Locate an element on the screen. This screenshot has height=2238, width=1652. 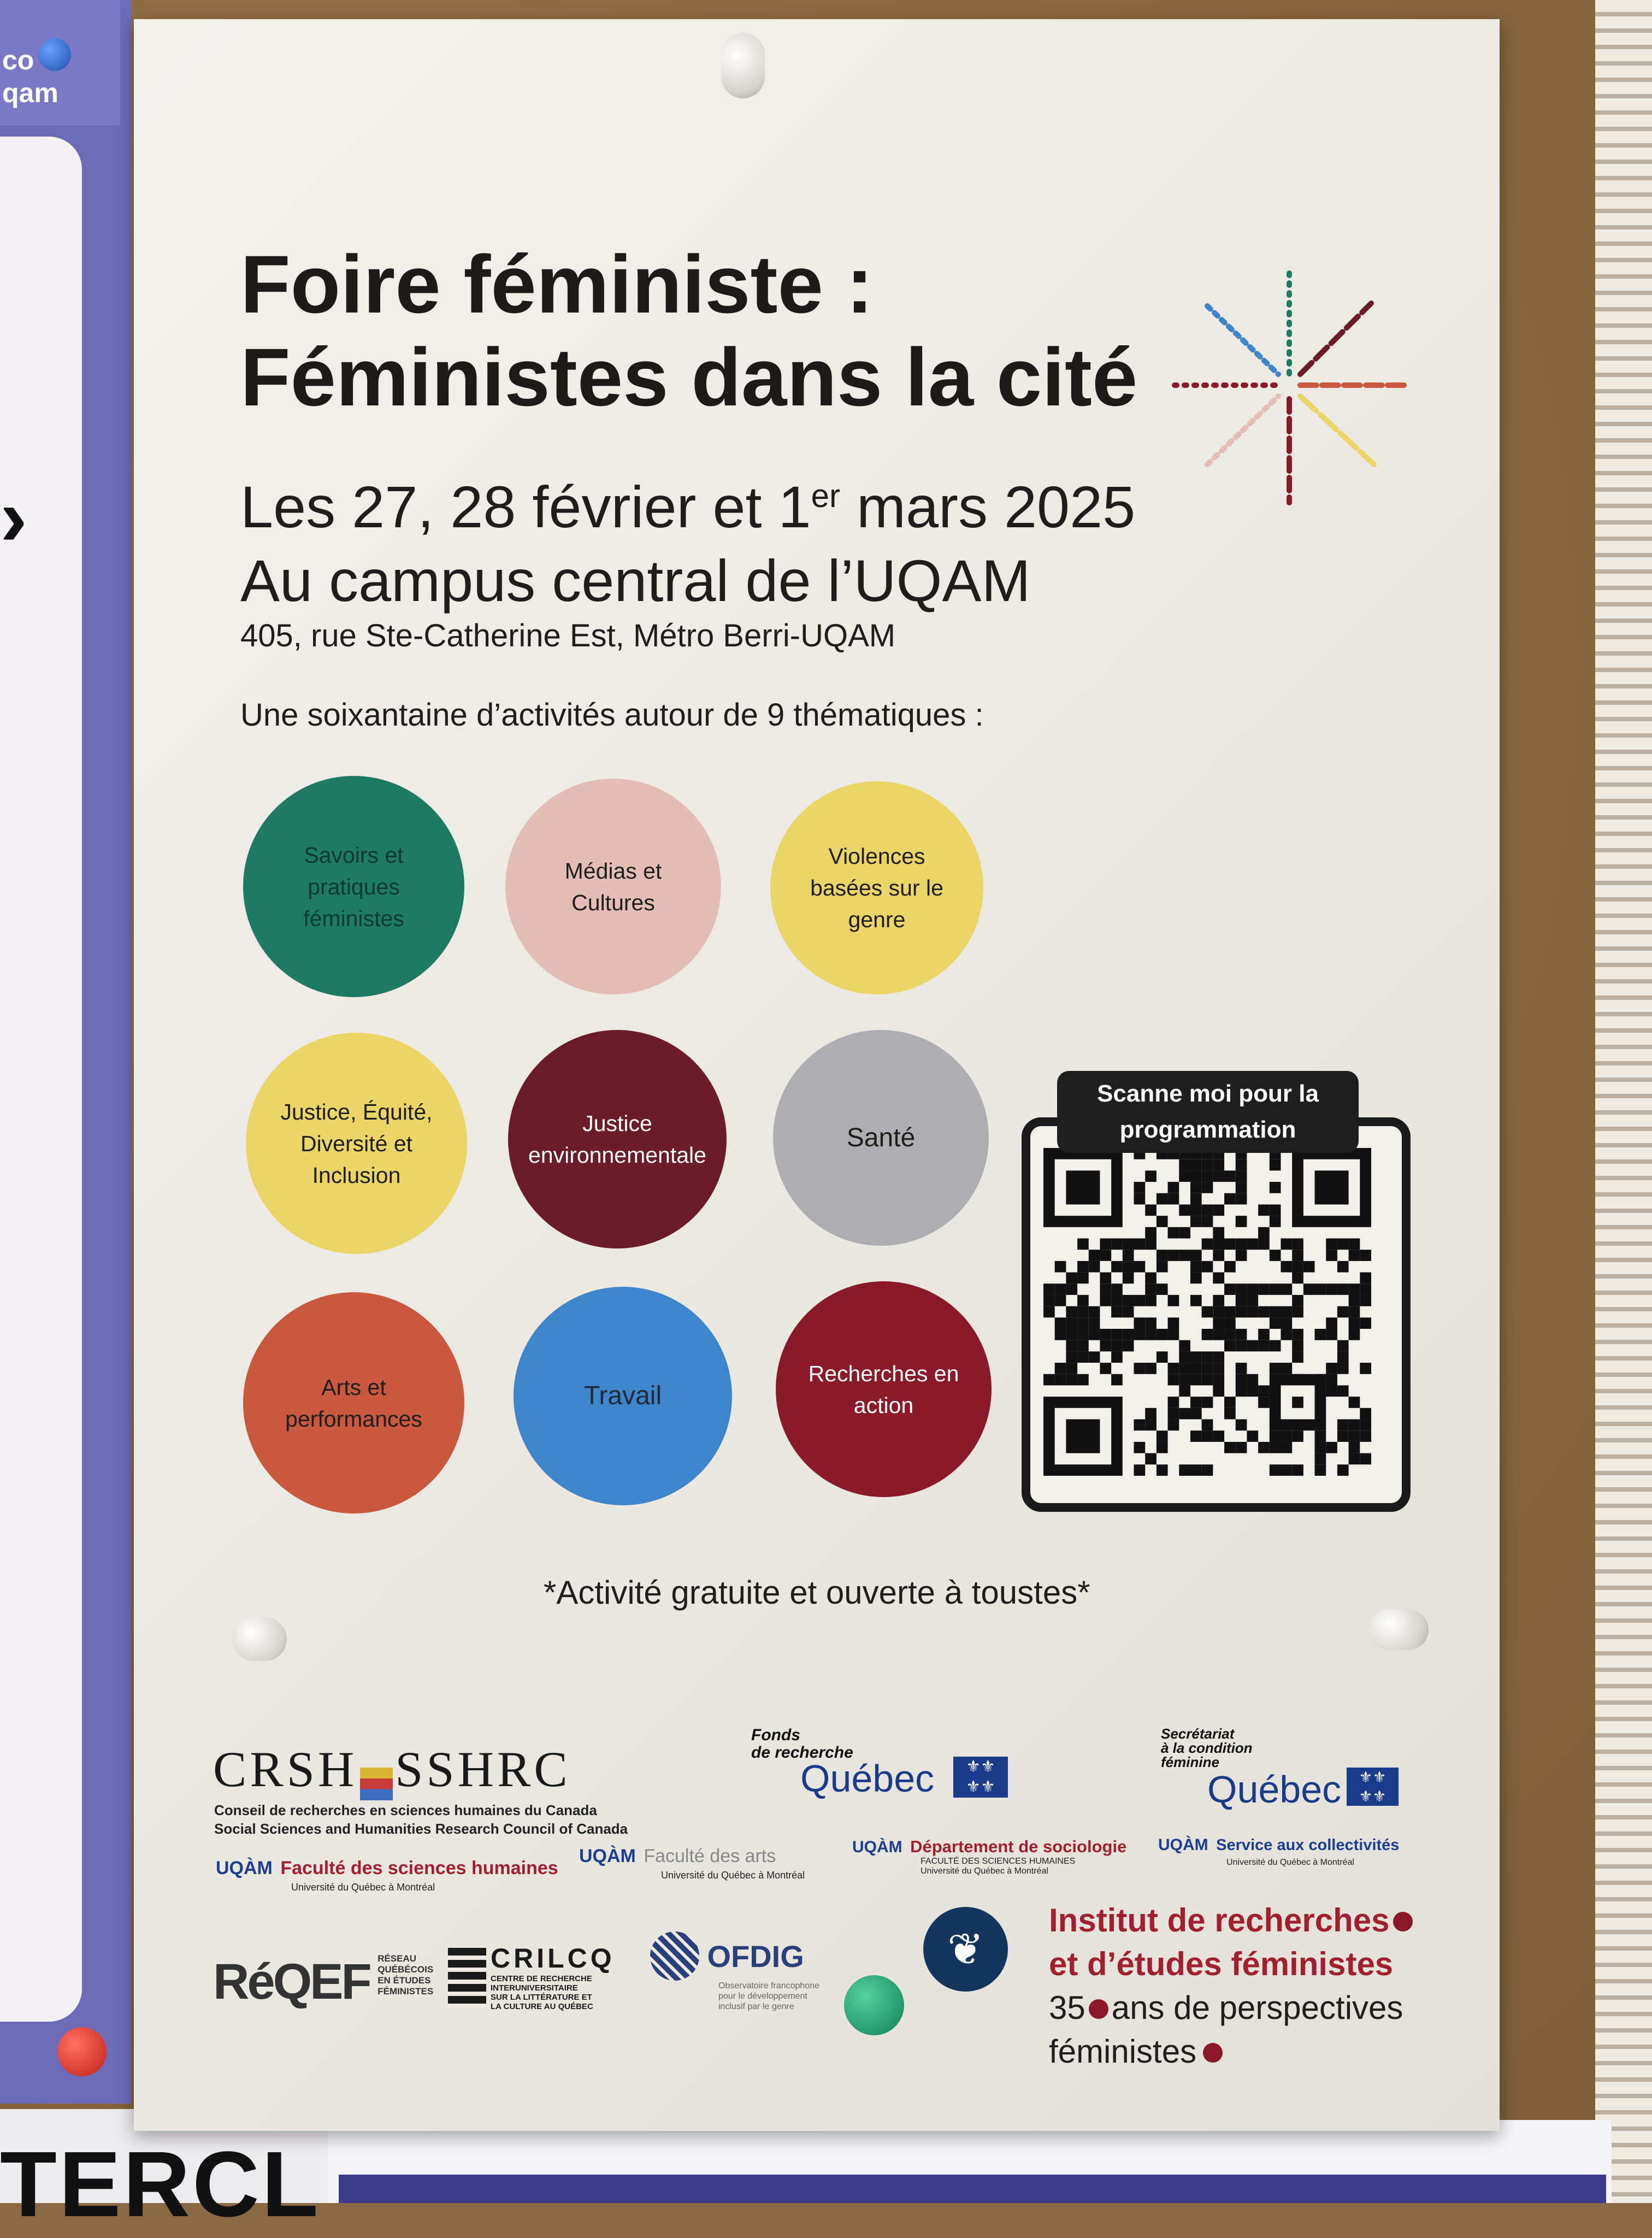
uqam-text-3: UQÀM is located at coordinates (877, 1847).